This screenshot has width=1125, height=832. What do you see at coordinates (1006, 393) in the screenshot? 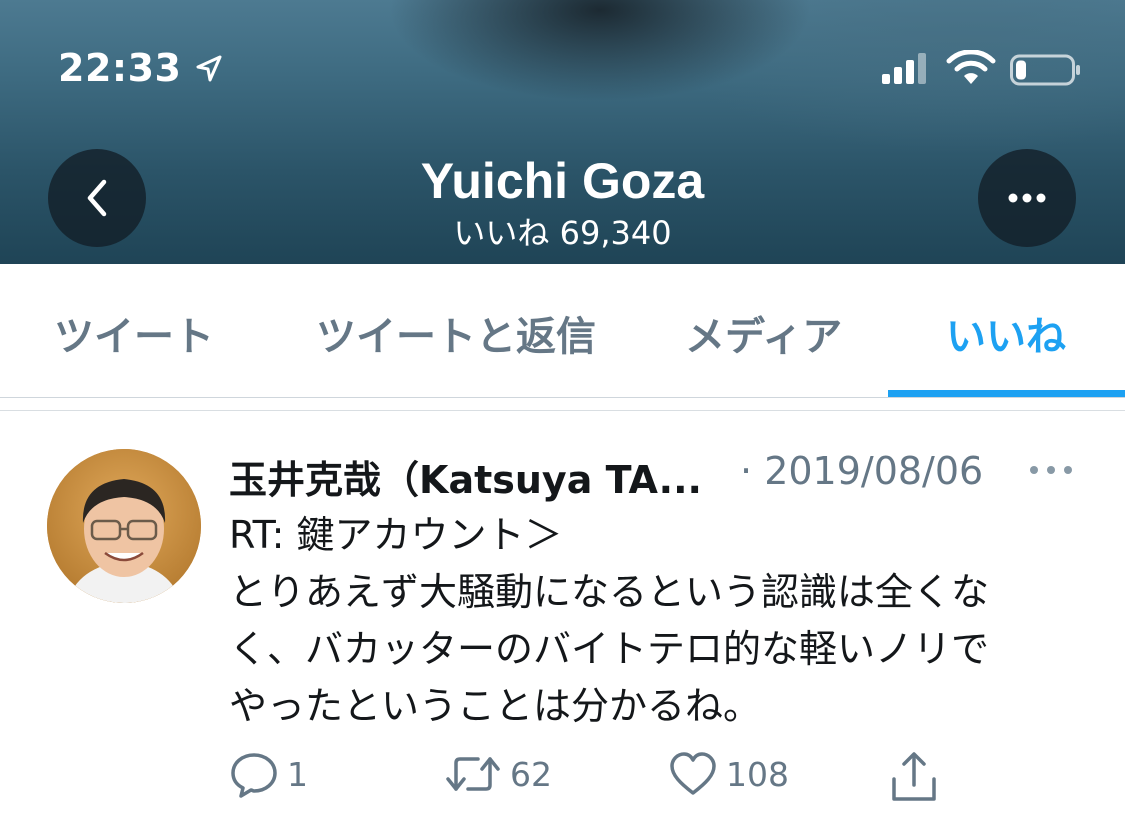
I see `active-tab-indicator` at bounding box center [1006, 393].